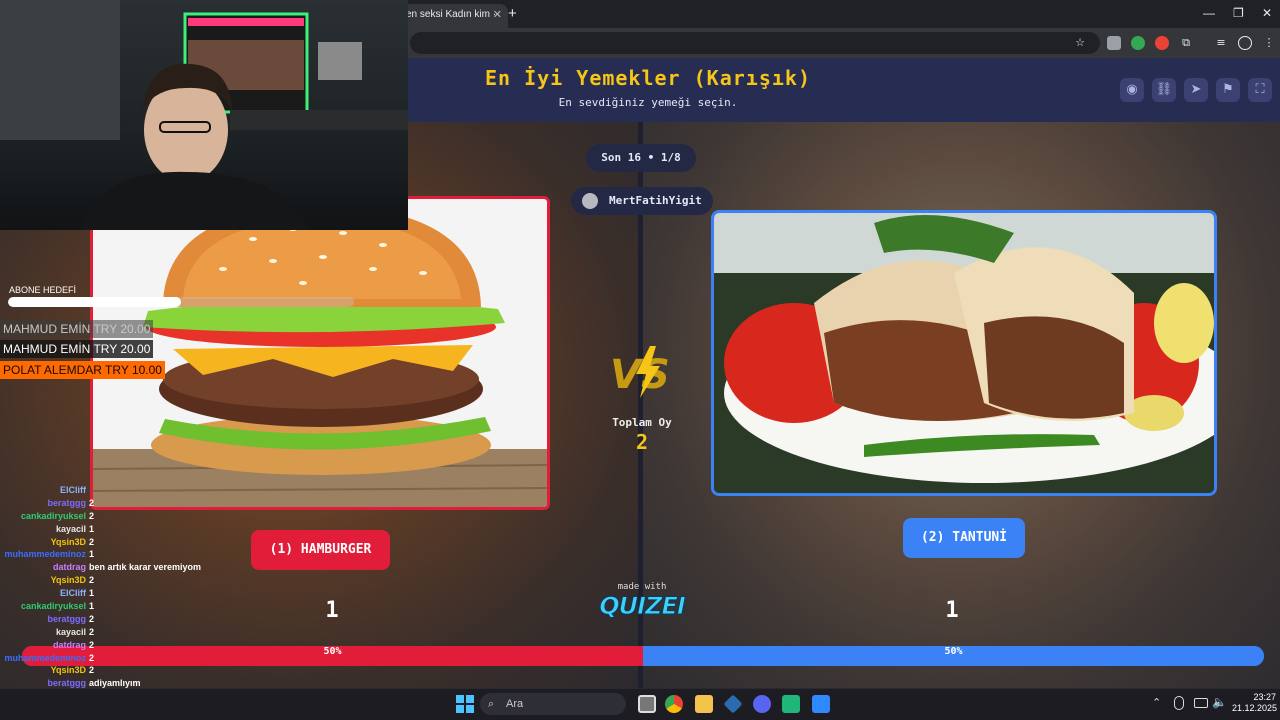 This screenshot has width=1280, height=720. Describe the element at coordinates (73, 490) in the screenshot. I see `chat-username: ElCliff` at that location.